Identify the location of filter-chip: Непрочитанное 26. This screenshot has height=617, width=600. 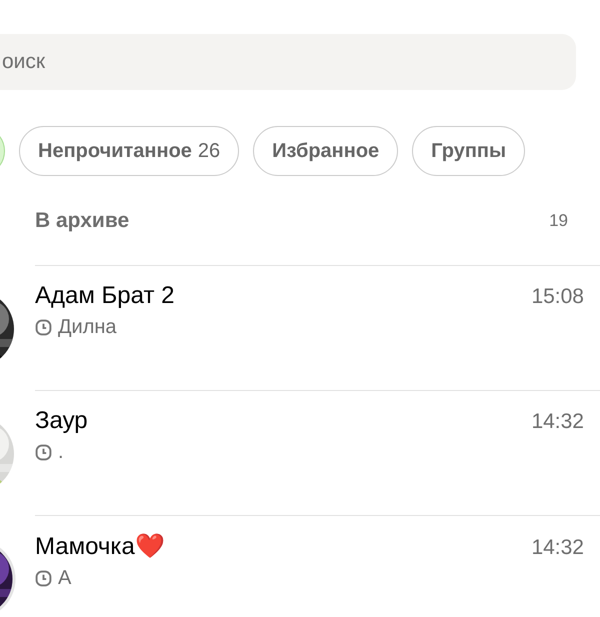
(129, 151).